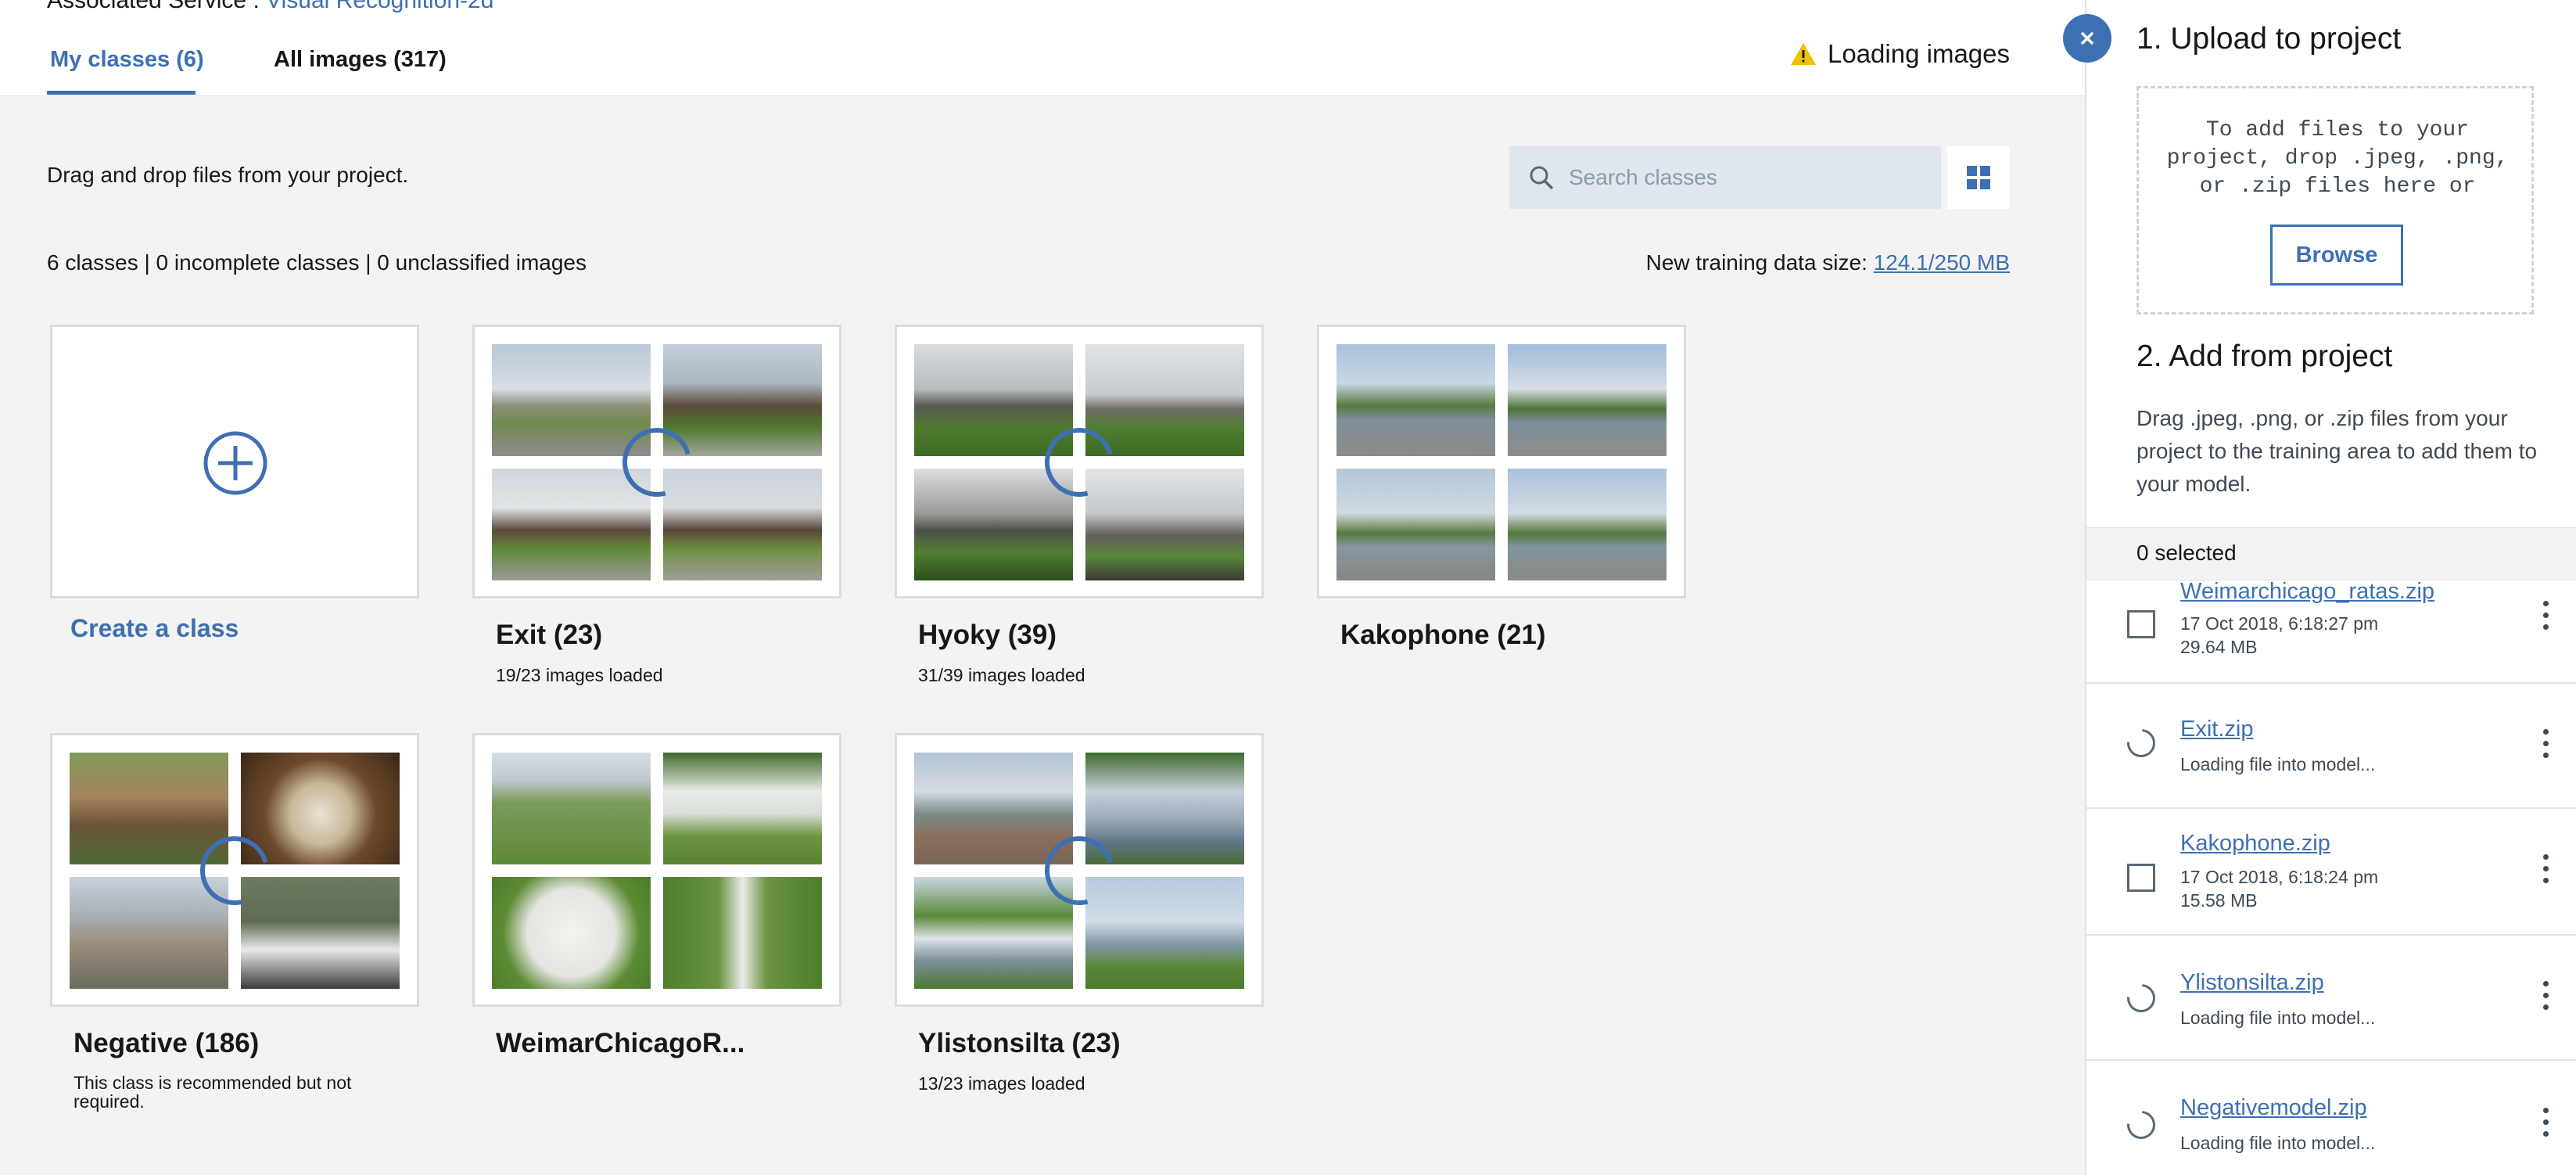 The width and height of the screenshot is (2576, 1175). I want to click on class-title: Ylistonsilta (23), so click(1020, 1043).